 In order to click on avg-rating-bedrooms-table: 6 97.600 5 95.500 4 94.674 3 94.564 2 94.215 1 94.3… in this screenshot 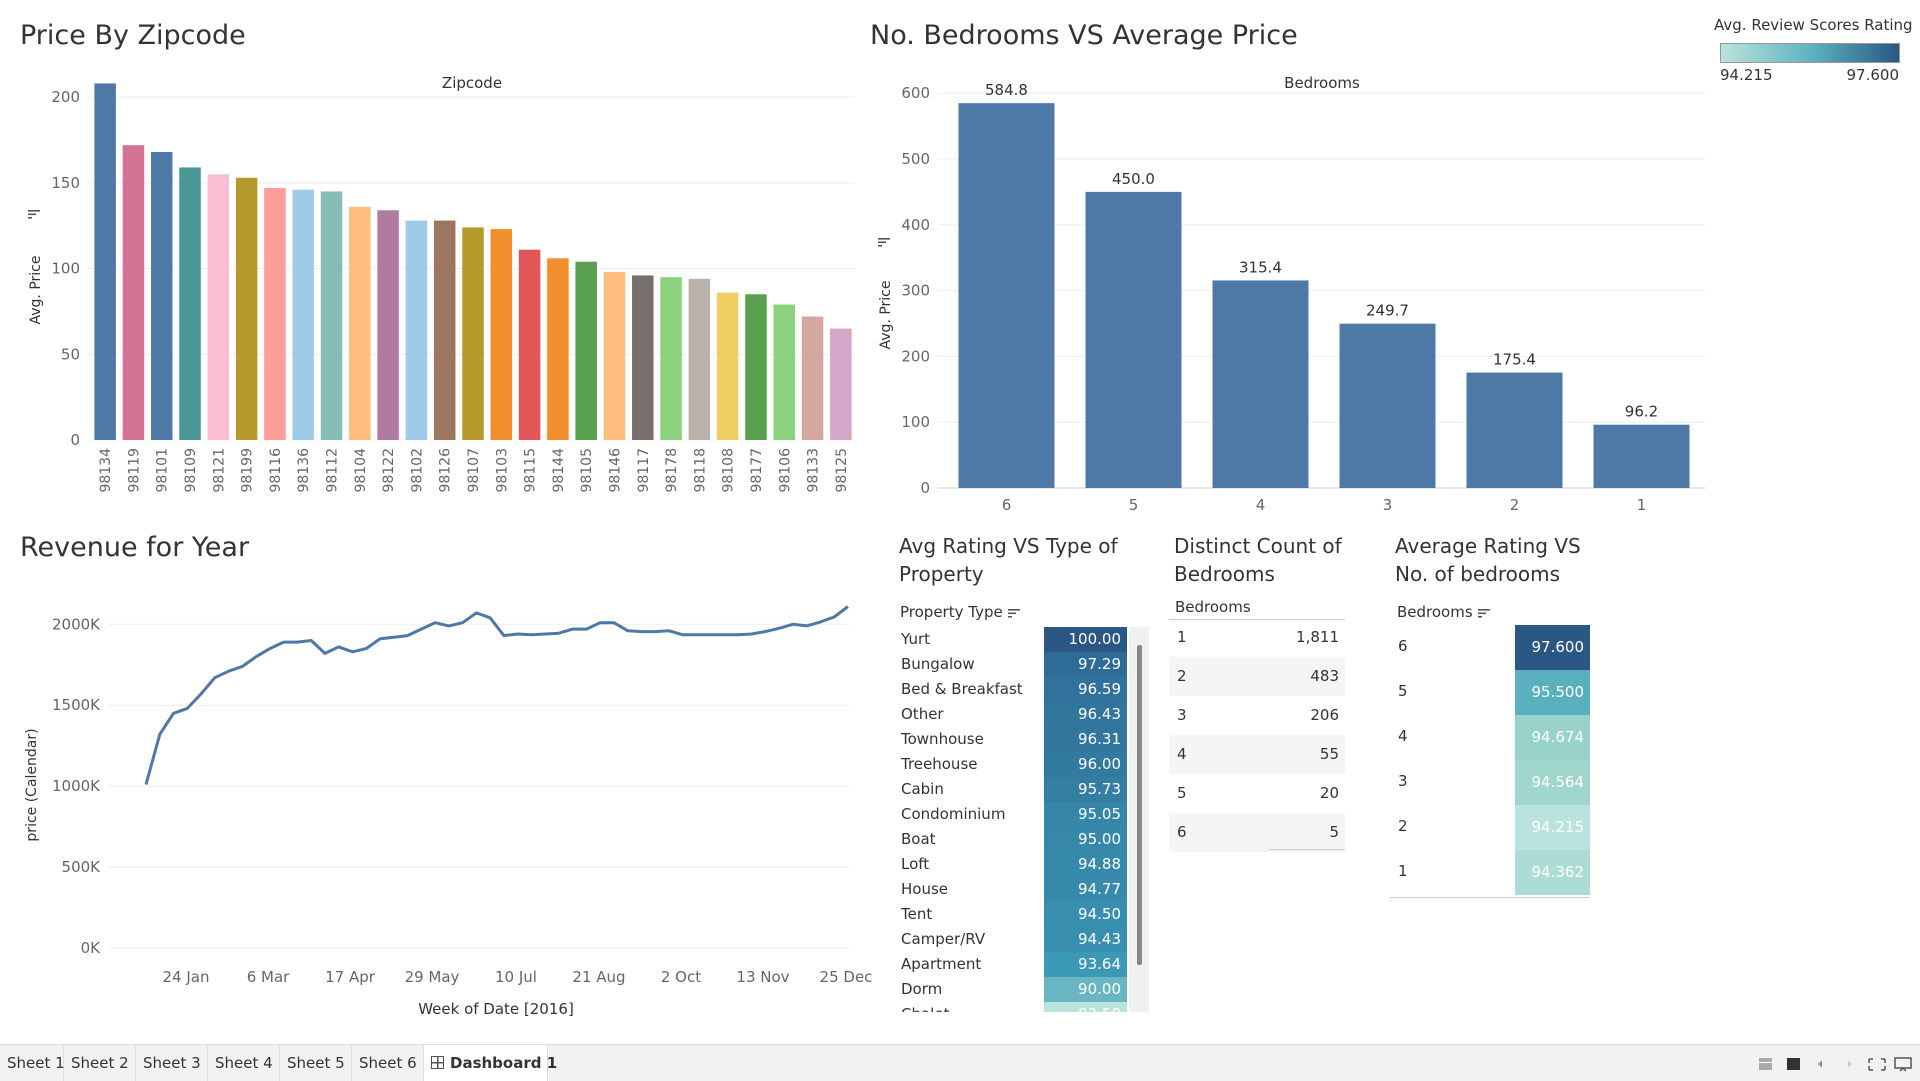, I will do `click(1490, 761)`.